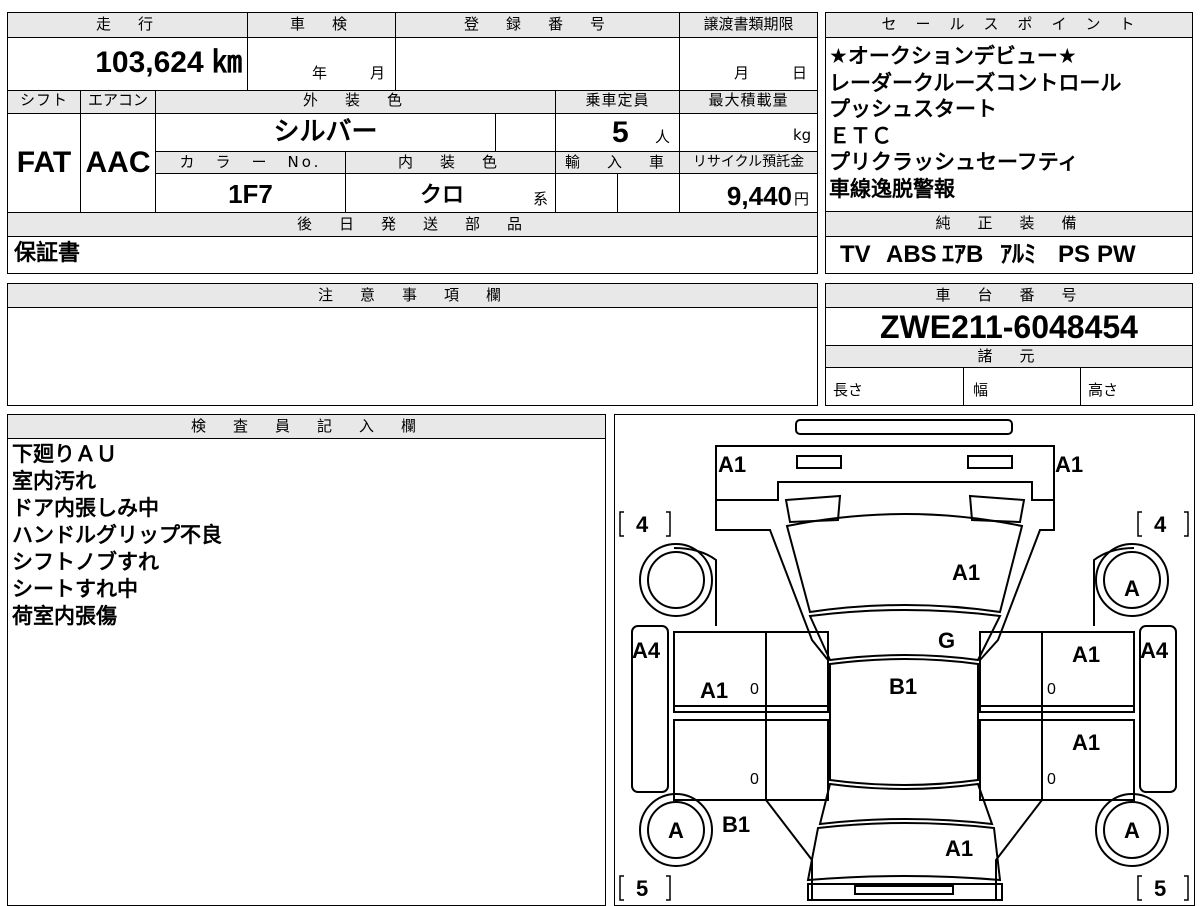 The height and width of the screenshot is (906, 1200). Describe the element at coordinates (748, 24) in the screenshot. I see `transfer-deadline-label: 譲渡書類期限` at that location.